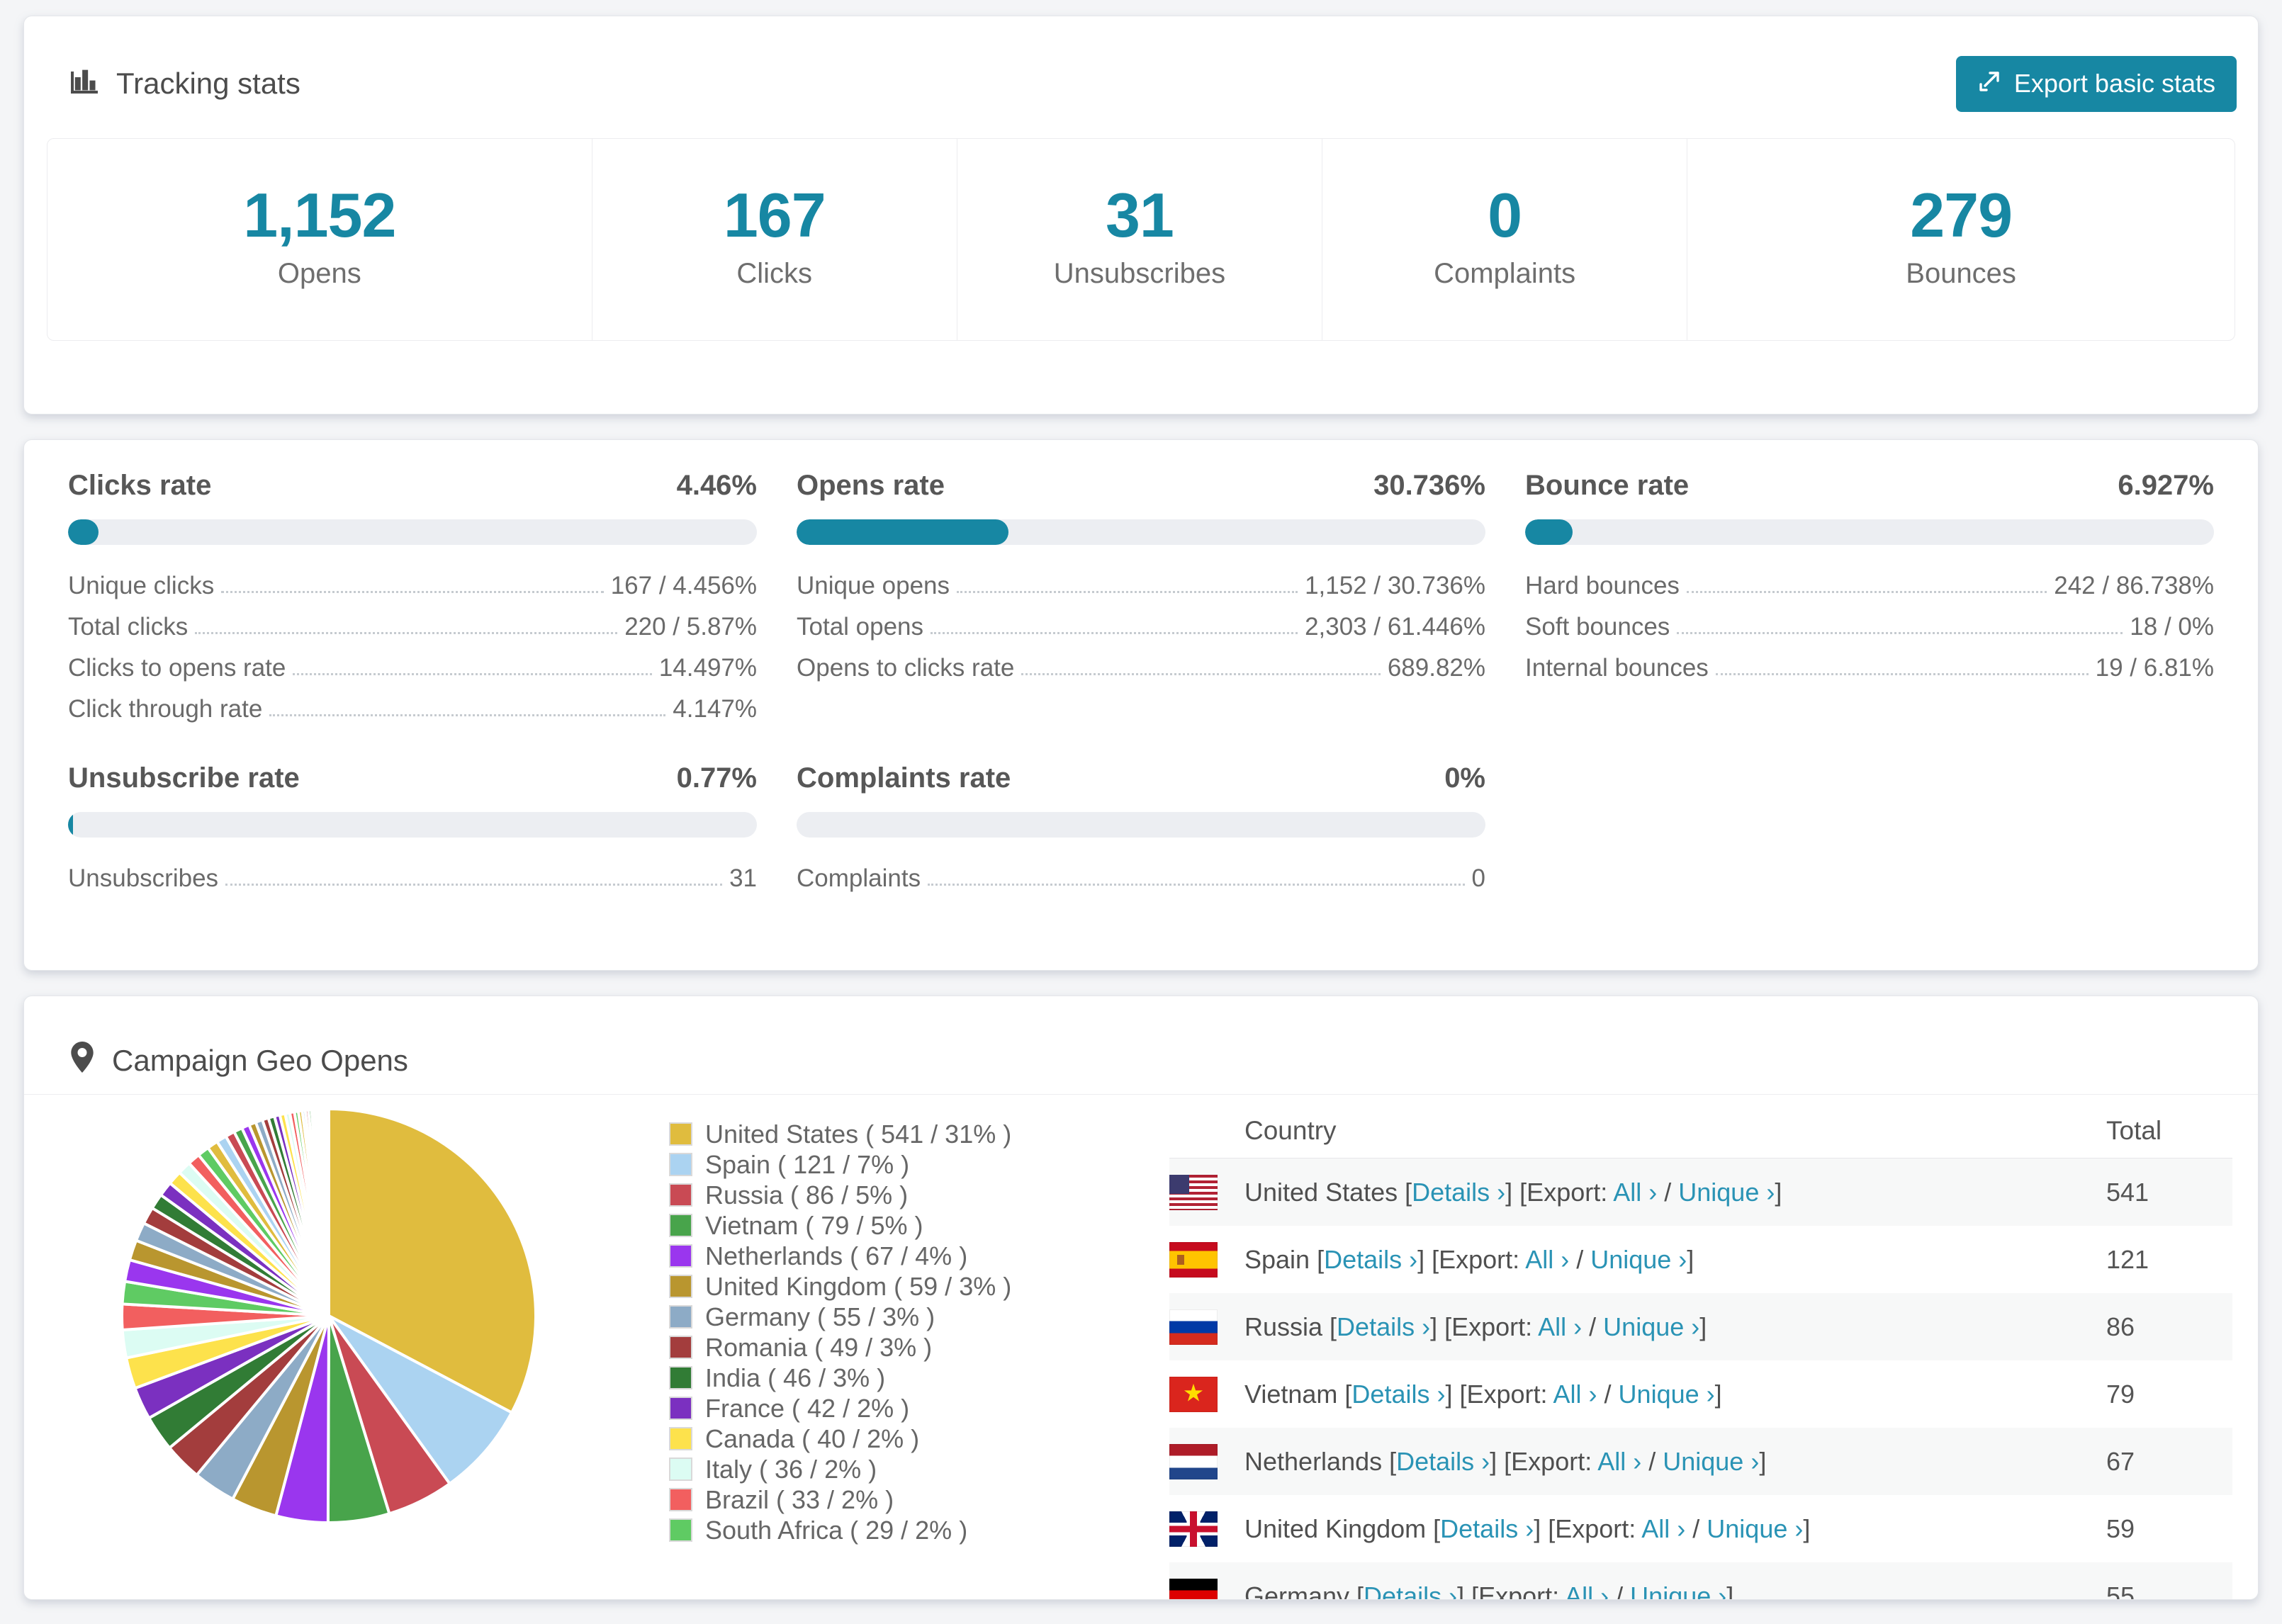 The image size is (2282, 1624). I want to click on vn-flag-icon, so click(1193, 1394).